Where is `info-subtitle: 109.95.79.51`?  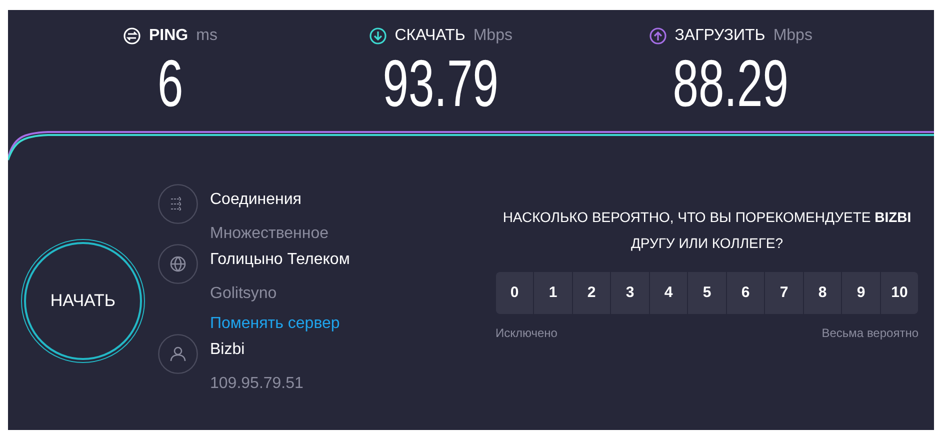 info-subtitle: 109.95.79.51 is located at coordinates (257, 384).